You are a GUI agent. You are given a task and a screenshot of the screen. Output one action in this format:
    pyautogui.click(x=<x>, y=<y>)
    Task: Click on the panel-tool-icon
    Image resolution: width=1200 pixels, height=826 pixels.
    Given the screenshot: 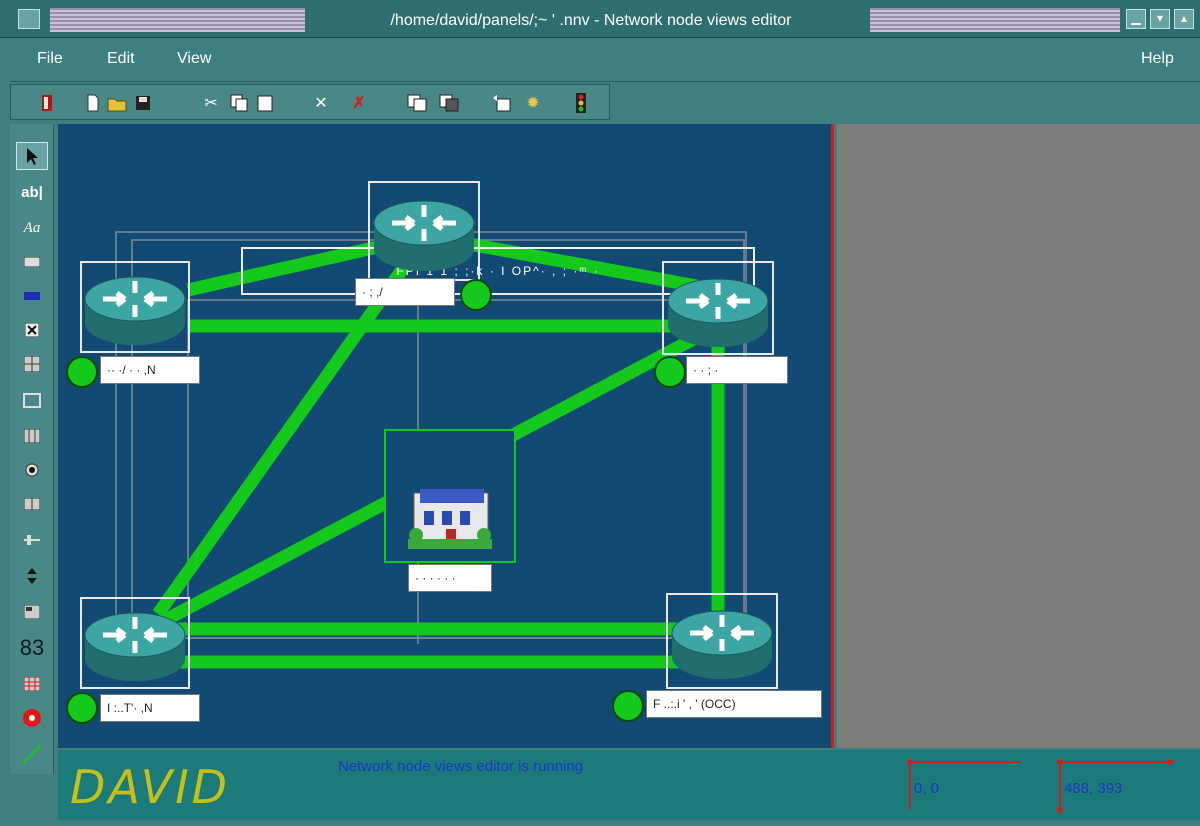 What is the action you would take?
    pyautogui.click(x=32, y=612)
    